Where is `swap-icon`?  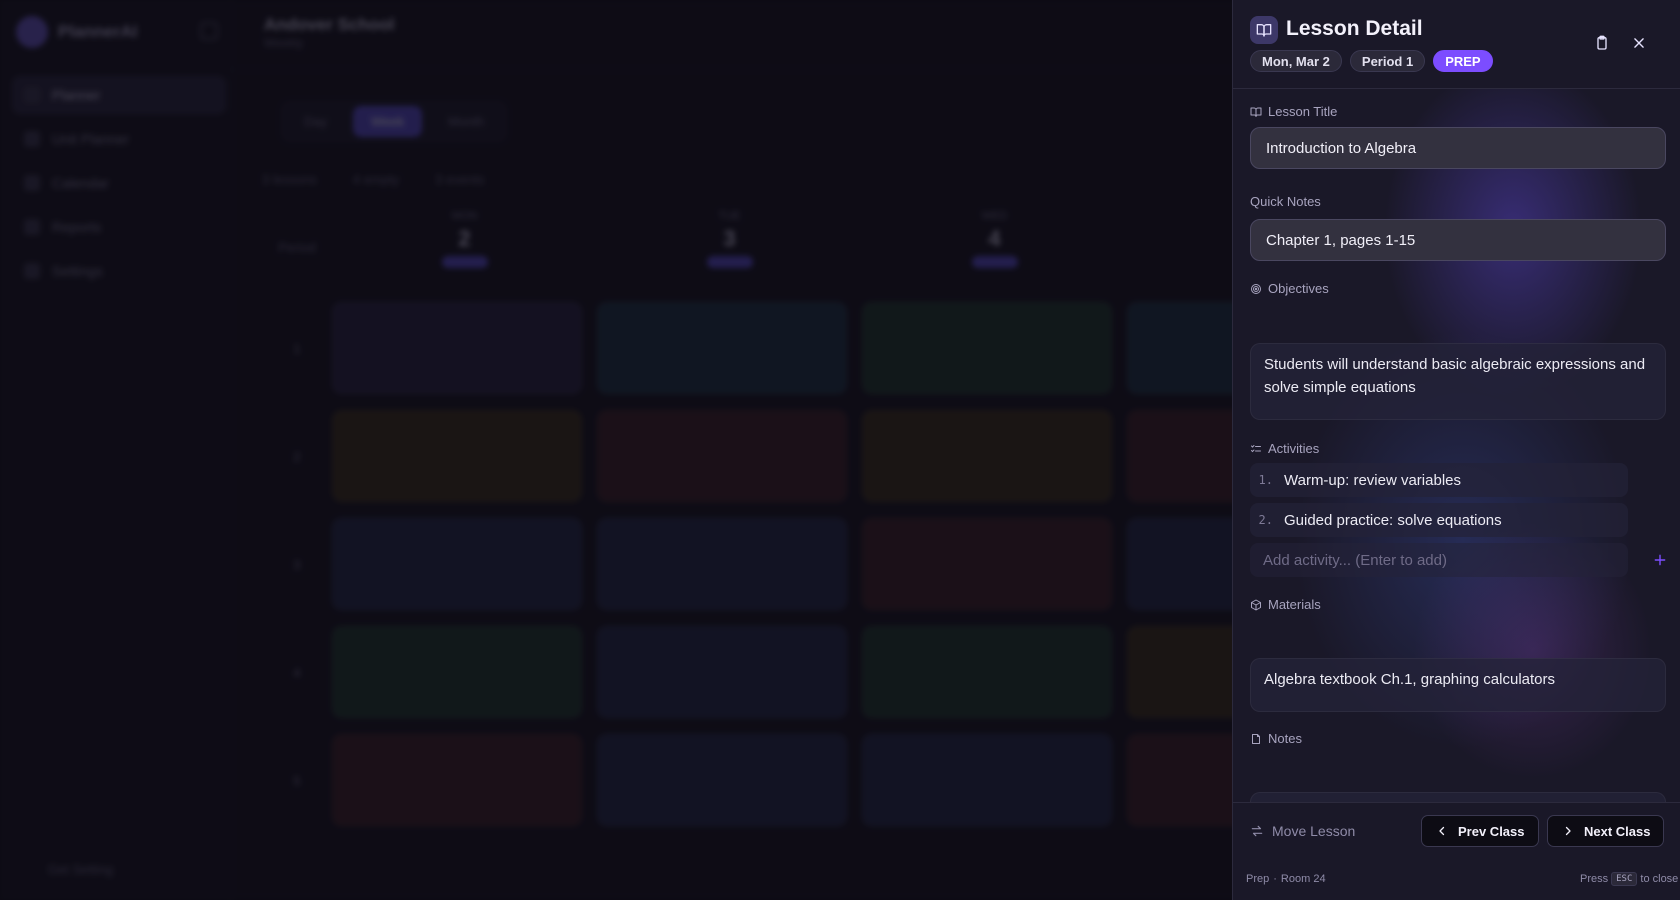 swap-icon is located at coordinates (1257, 831).